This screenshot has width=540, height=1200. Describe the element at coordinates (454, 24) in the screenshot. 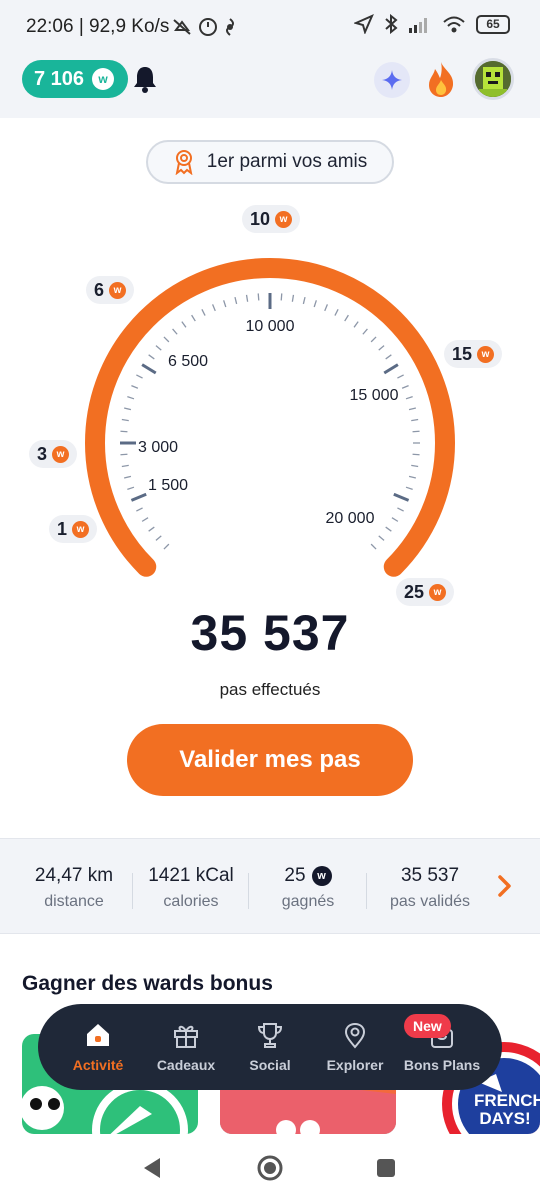

I see `wifi-icon` at that location.